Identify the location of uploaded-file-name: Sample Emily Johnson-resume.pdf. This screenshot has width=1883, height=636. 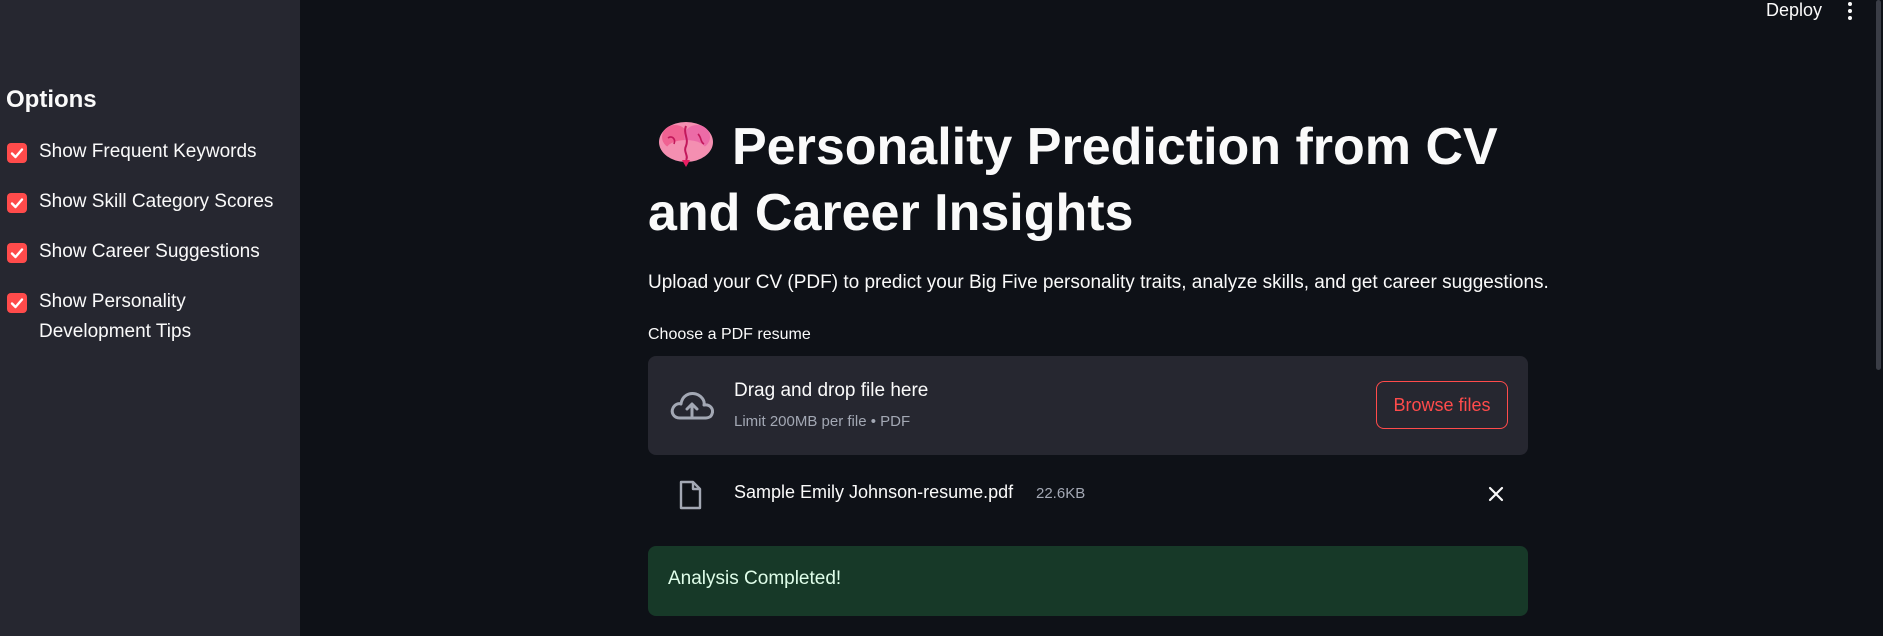
(874, 492).